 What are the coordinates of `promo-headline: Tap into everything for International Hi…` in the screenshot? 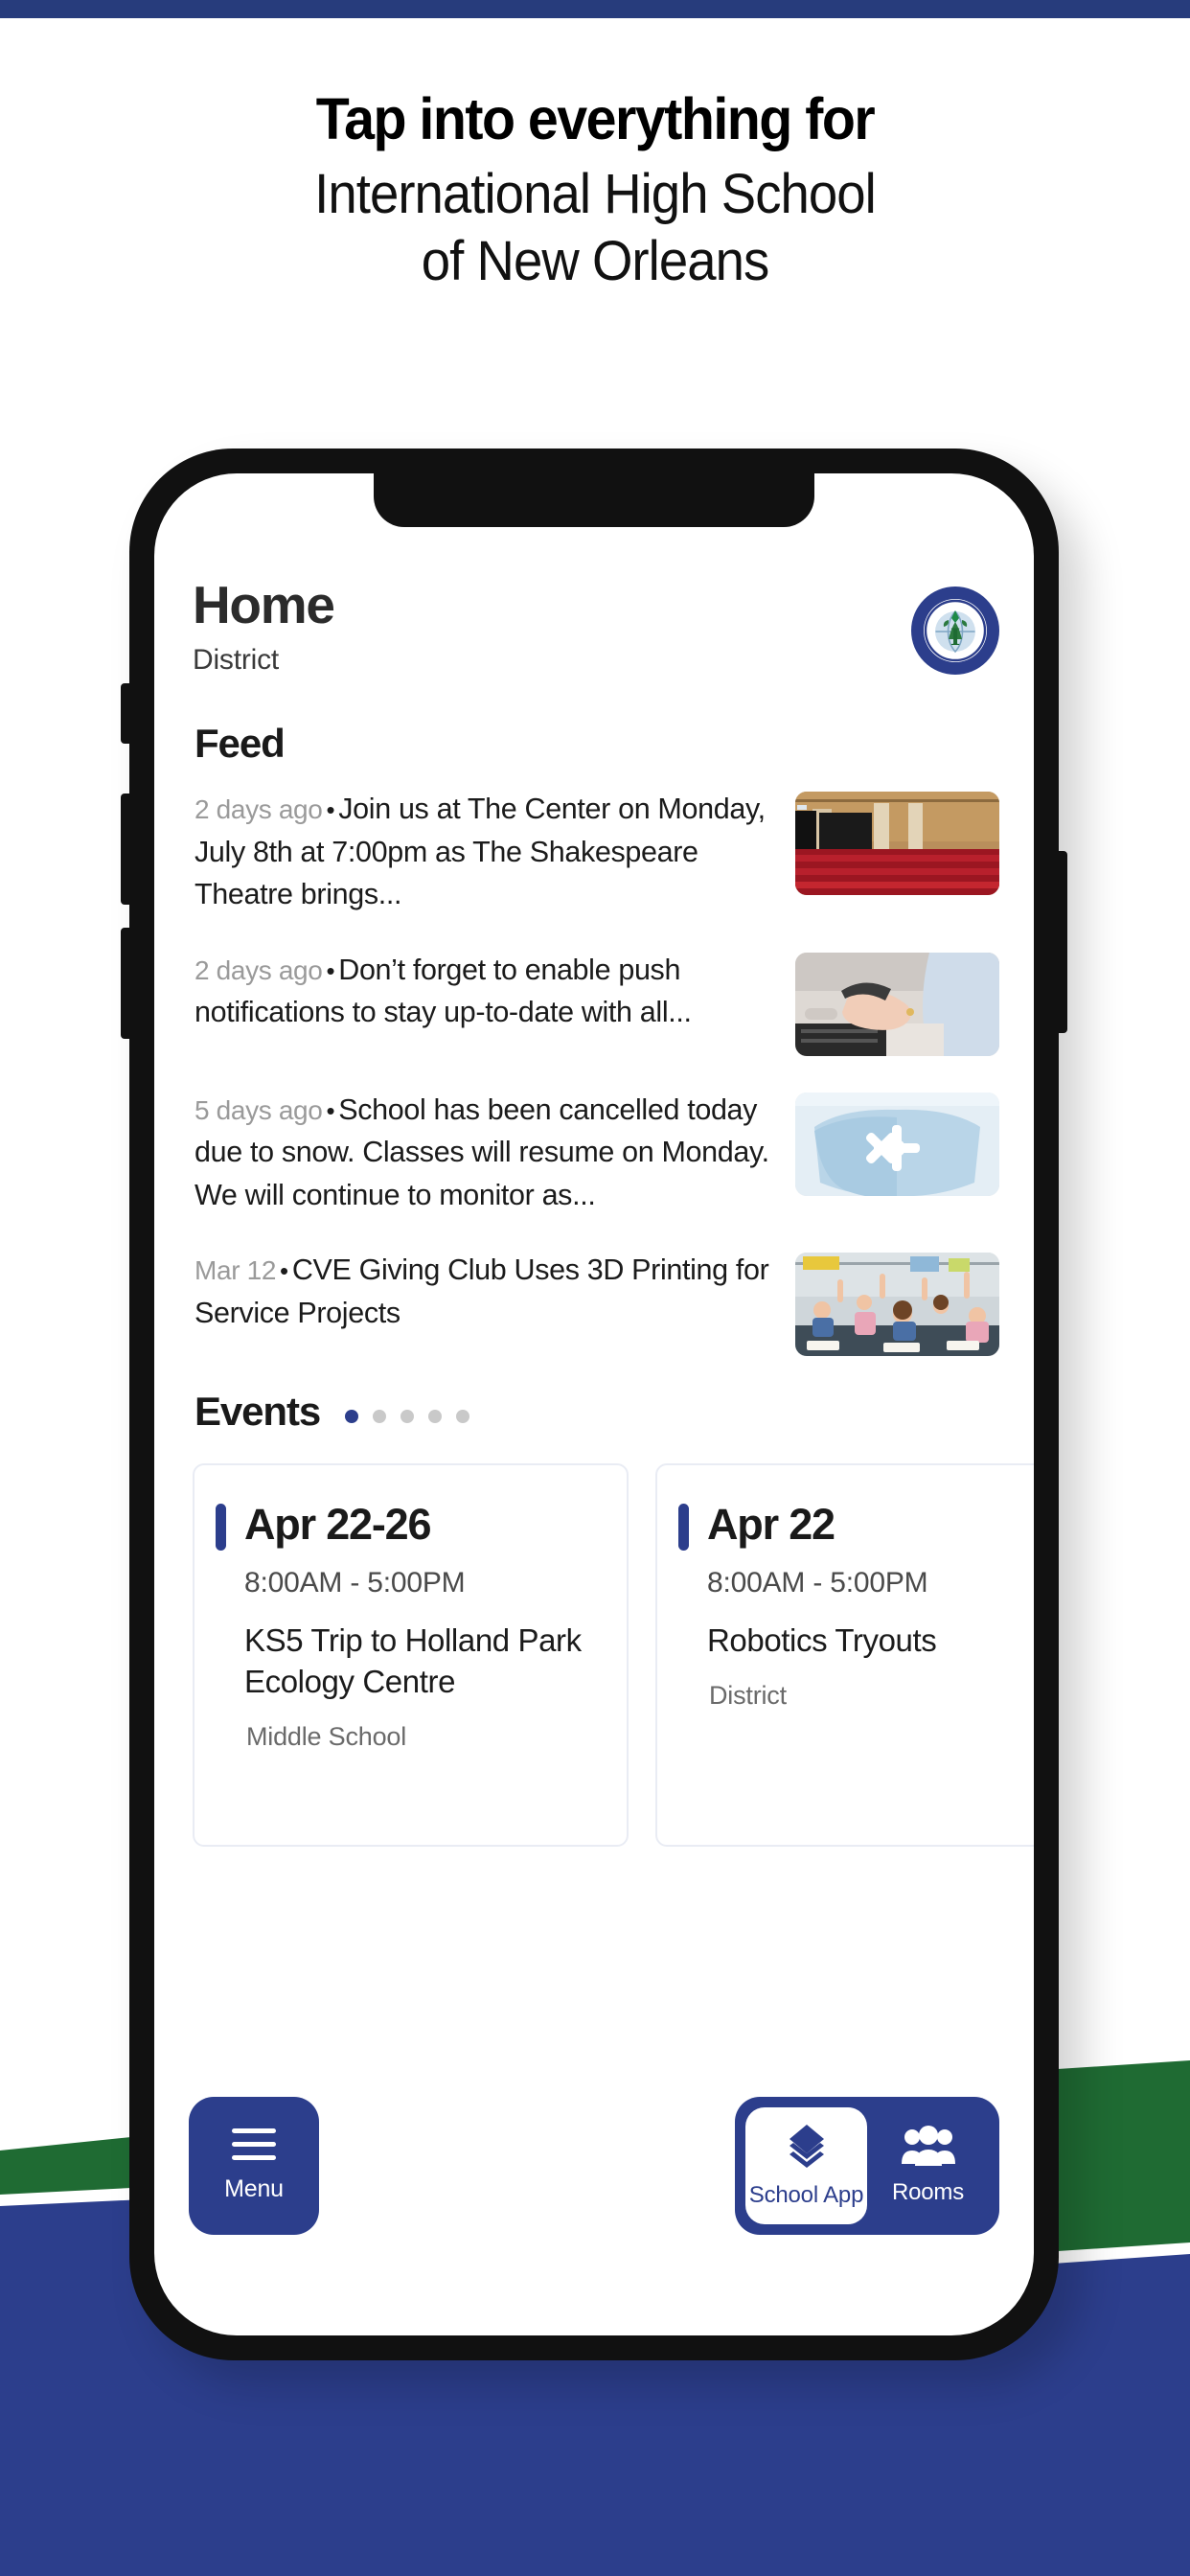 It's located at (595, 190).